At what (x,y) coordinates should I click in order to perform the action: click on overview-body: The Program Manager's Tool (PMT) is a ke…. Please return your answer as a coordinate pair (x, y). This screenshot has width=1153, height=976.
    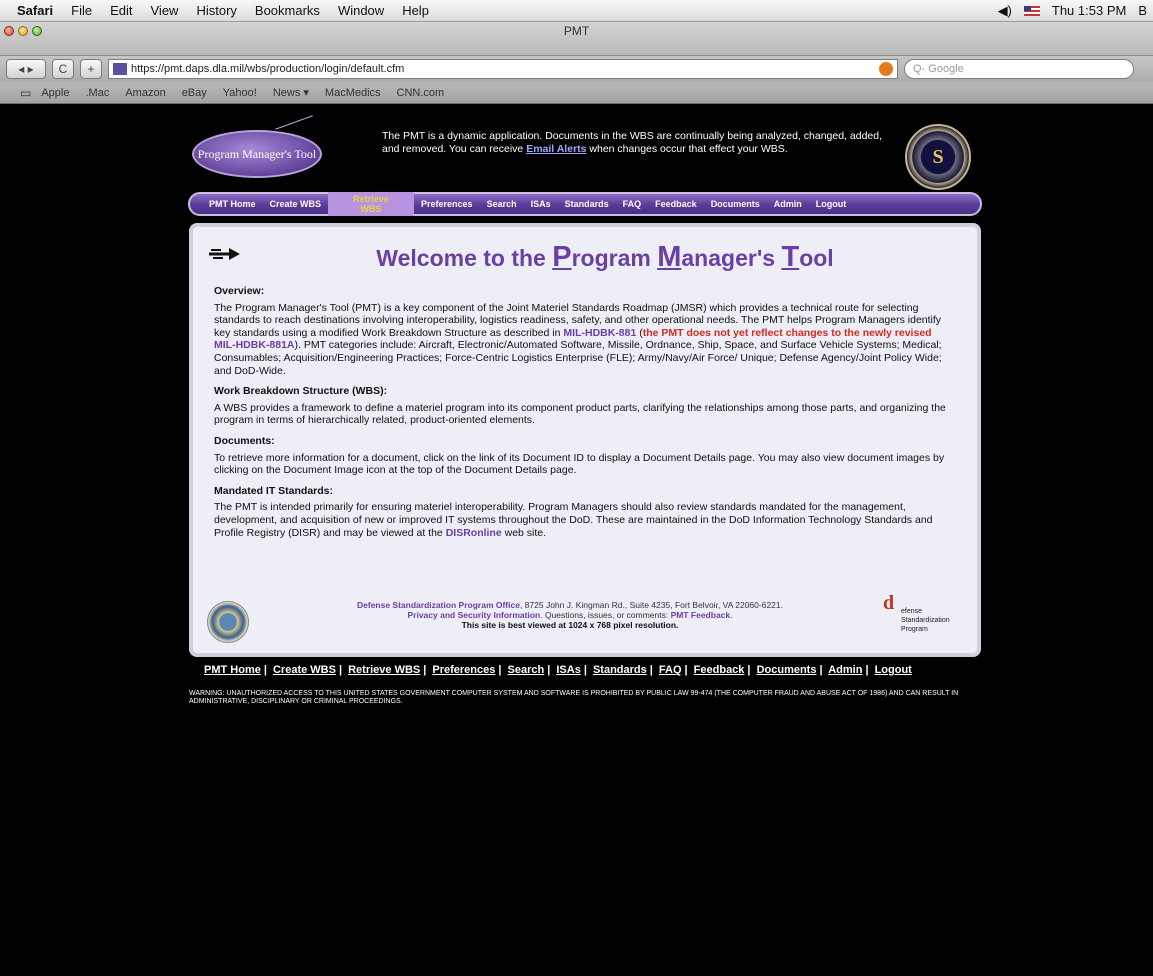
    Looking at the image, I should click on (584, 340).